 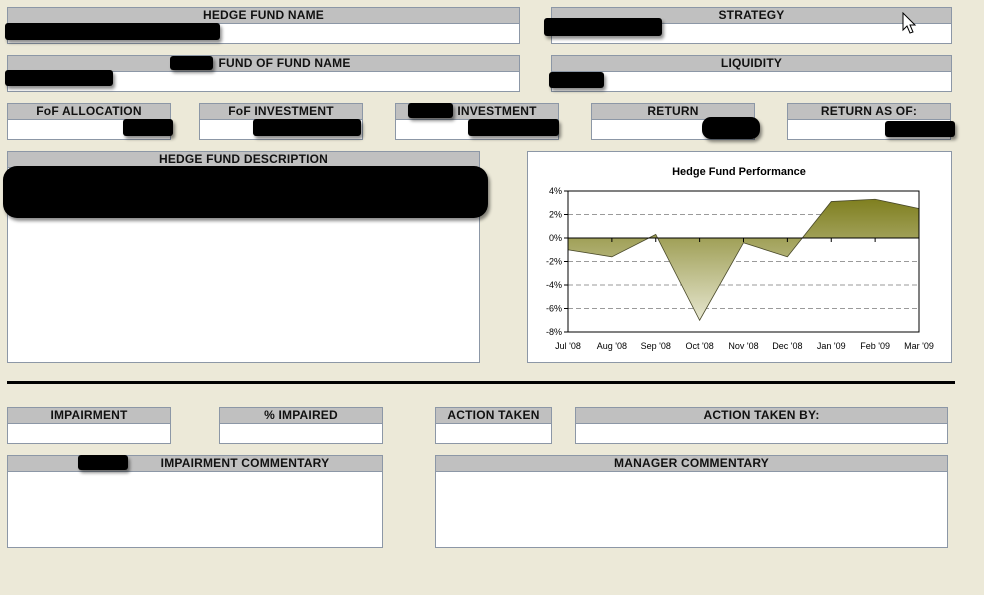 I want to click on y-tick-label: -2%, so click(x=554, y=262).